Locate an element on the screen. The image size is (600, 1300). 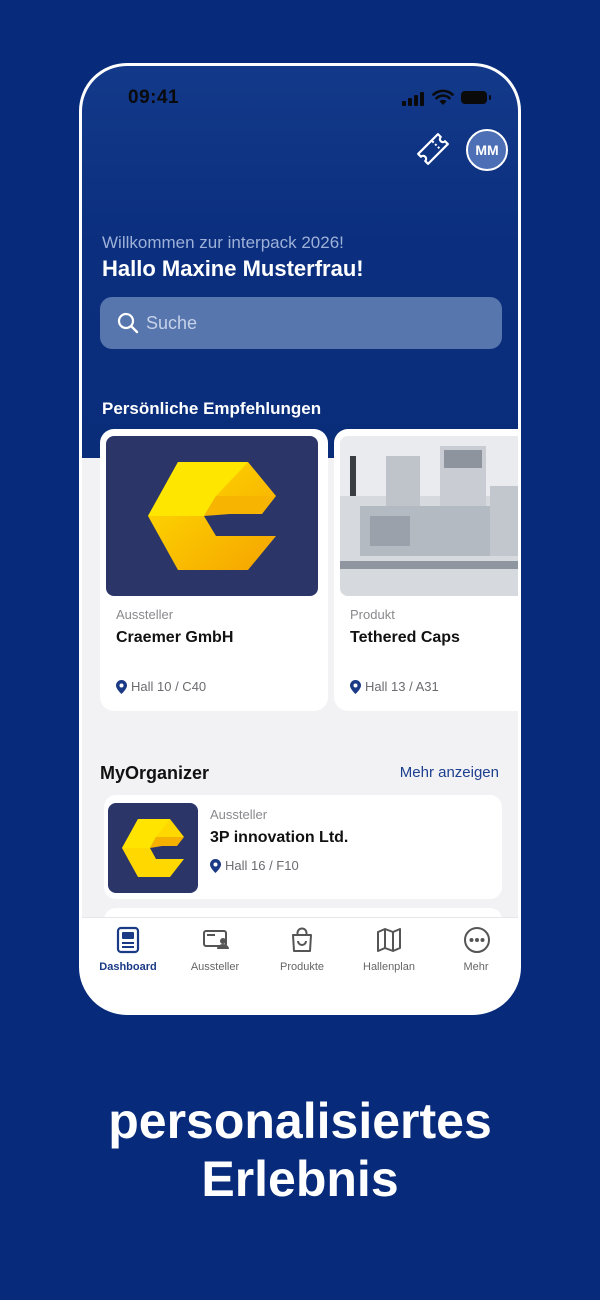
search-bar is located at coordinates (301, 323).